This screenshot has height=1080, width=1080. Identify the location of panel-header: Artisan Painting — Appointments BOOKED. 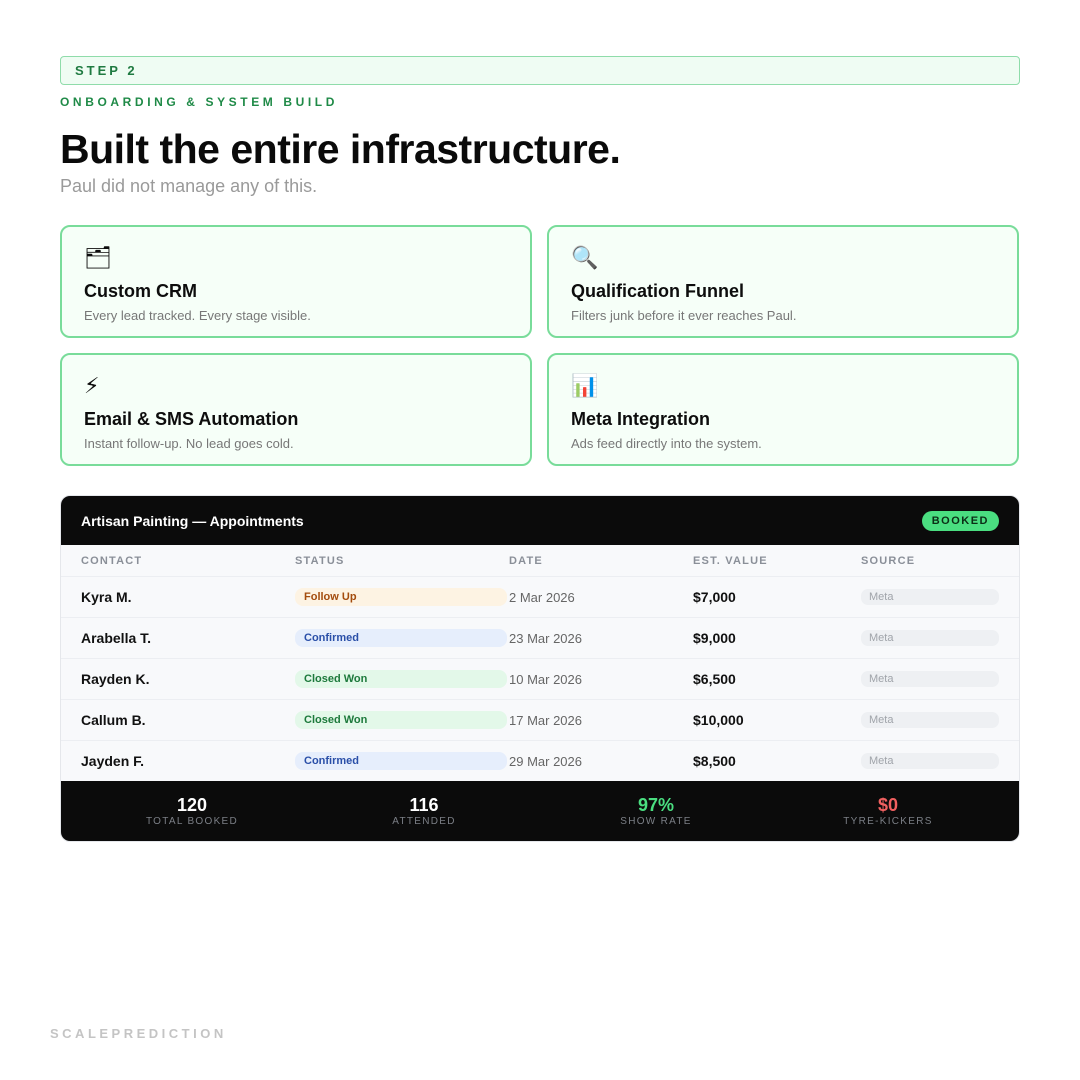
(540, 520).